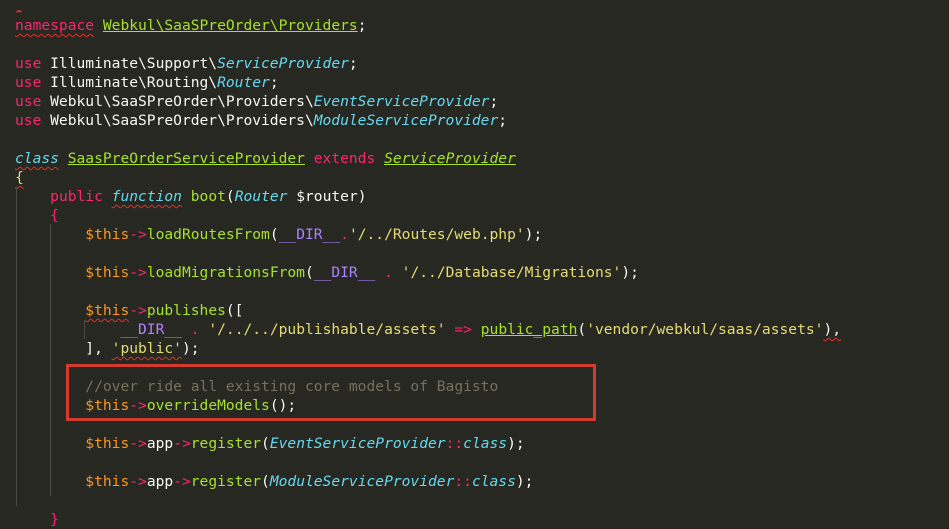 This screenshot has width=949, height=529. I want to click on code-token: EventServiceProvider, so click(357, 443).